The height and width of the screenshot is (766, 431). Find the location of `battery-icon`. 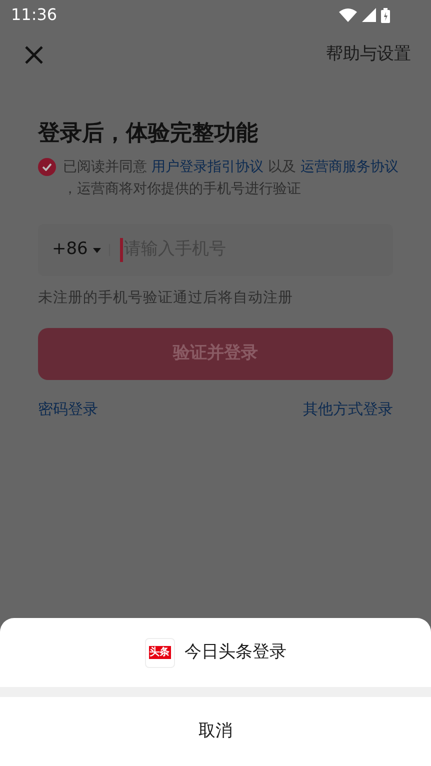

battery-icon is located at coordinates (385, 15).